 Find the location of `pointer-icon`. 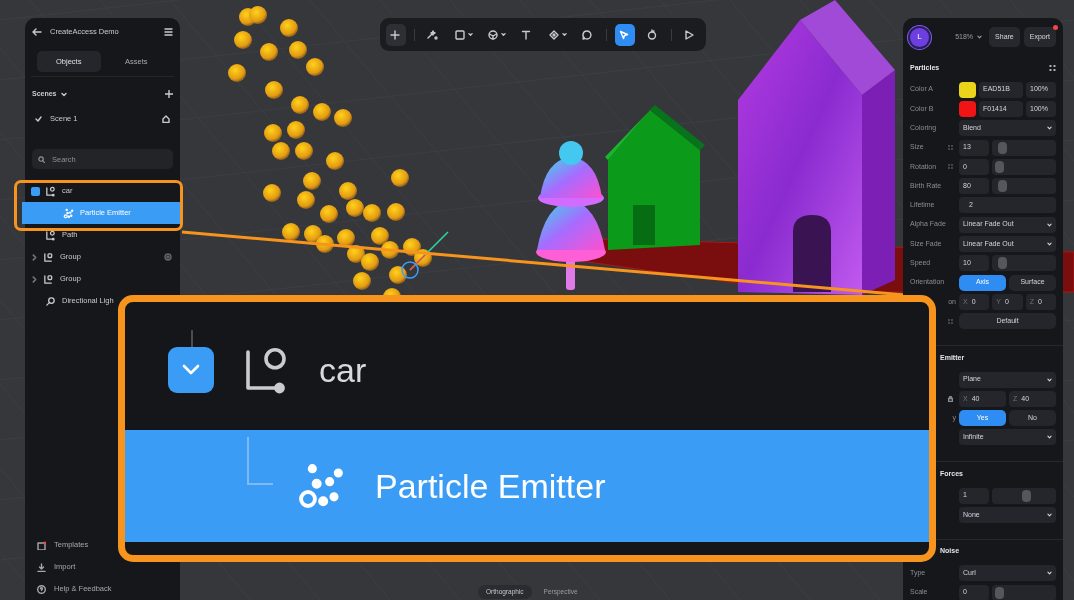

pointer-icon is located at coordinates (624, 34).